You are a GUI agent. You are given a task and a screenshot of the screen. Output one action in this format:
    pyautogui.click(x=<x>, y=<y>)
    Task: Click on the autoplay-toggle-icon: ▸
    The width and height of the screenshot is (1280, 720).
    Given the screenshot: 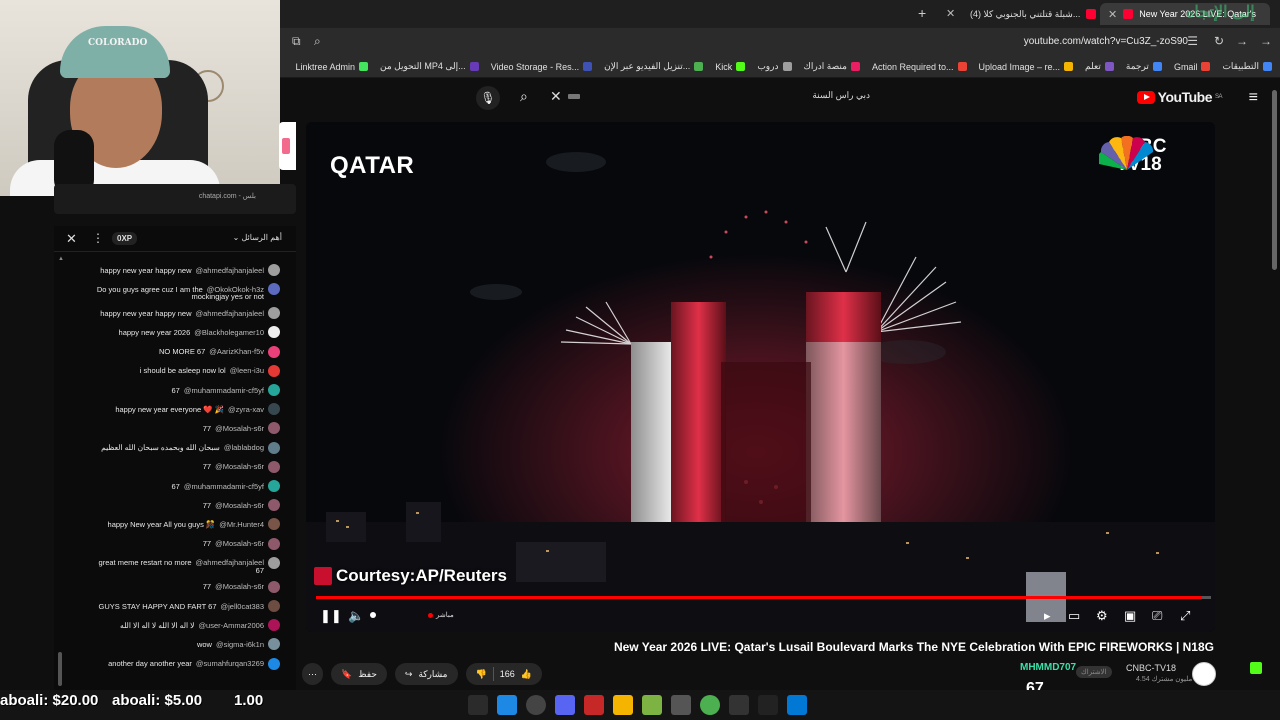 What is the action you would take?
    pyautogui.click(x=1047, y=616)
    